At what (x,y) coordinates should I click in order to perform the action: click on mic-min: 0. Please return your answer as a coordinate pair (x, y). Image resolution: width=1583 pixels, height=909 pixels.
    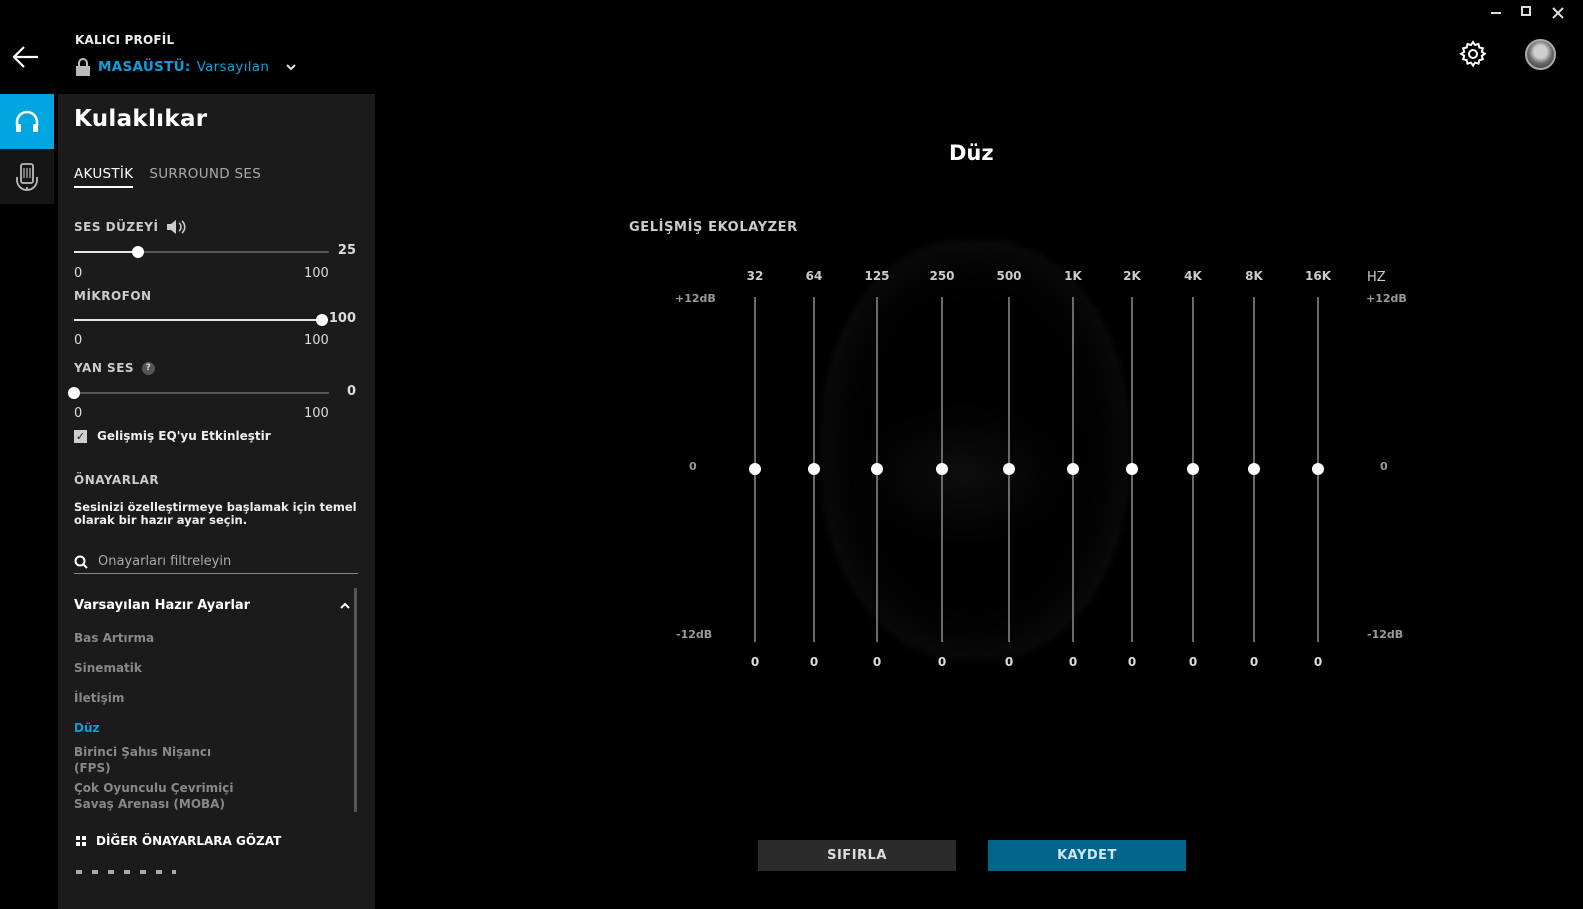
    Looking at the image, I should click on (78, 340).